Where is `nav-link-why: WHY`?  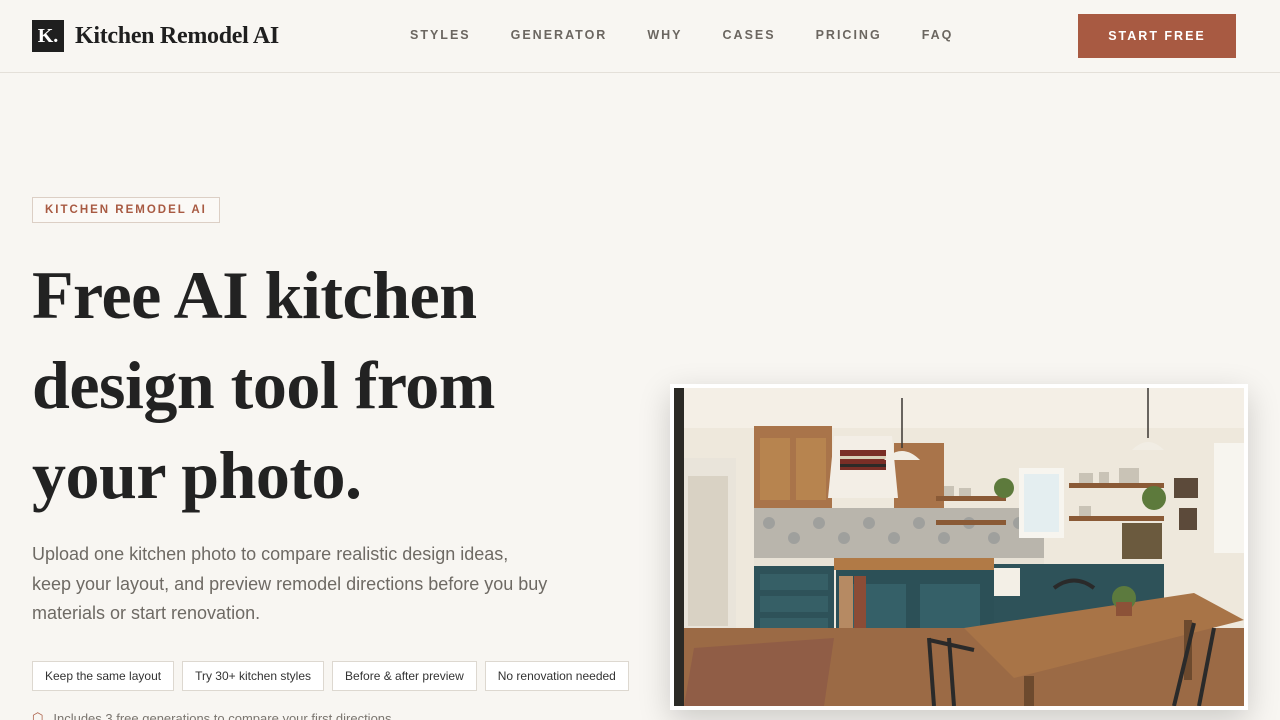
nav-link-why: WHY is located at coordinates (664, 35).